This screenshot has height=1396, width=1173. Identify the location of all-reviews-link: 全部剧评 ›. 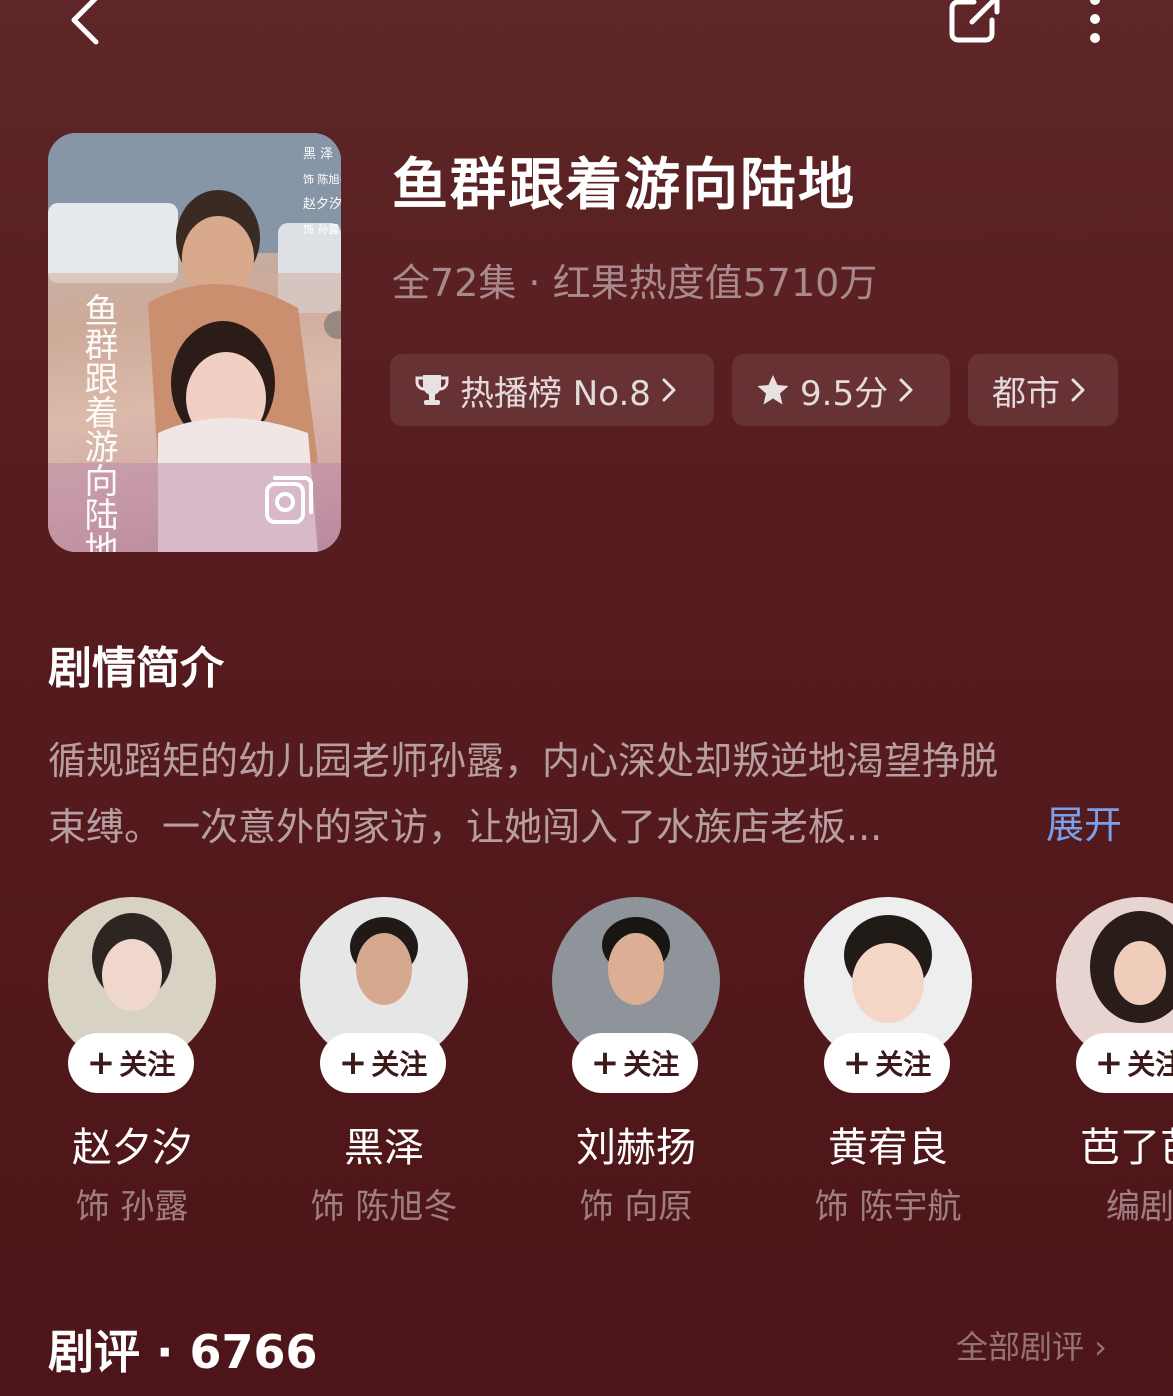
(1031, 1345).